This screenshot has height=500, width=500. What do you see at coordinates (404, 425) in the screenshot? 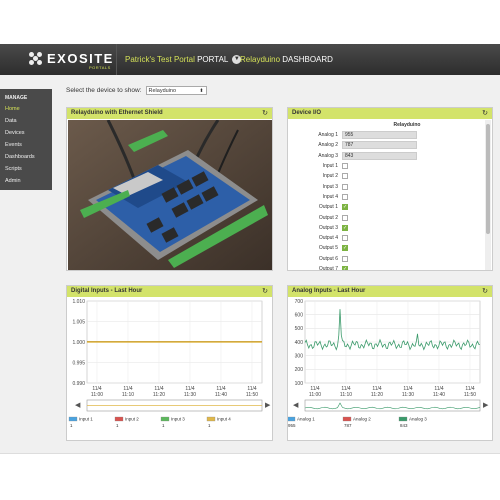
I see `legend-value: 843` at bounding box center [404, 425].